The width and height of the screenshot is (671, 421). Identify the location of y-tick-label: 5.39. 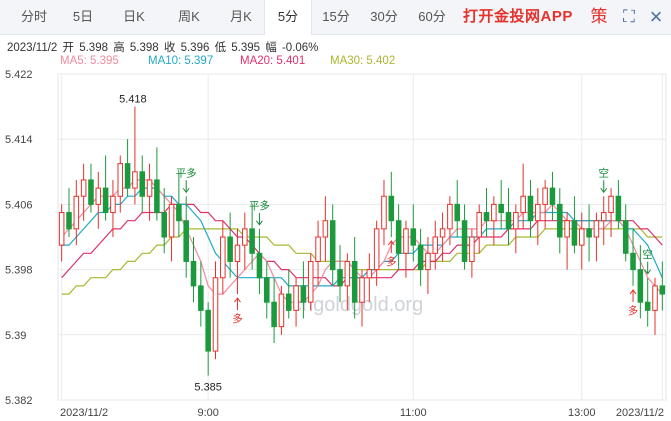
(15, 336).